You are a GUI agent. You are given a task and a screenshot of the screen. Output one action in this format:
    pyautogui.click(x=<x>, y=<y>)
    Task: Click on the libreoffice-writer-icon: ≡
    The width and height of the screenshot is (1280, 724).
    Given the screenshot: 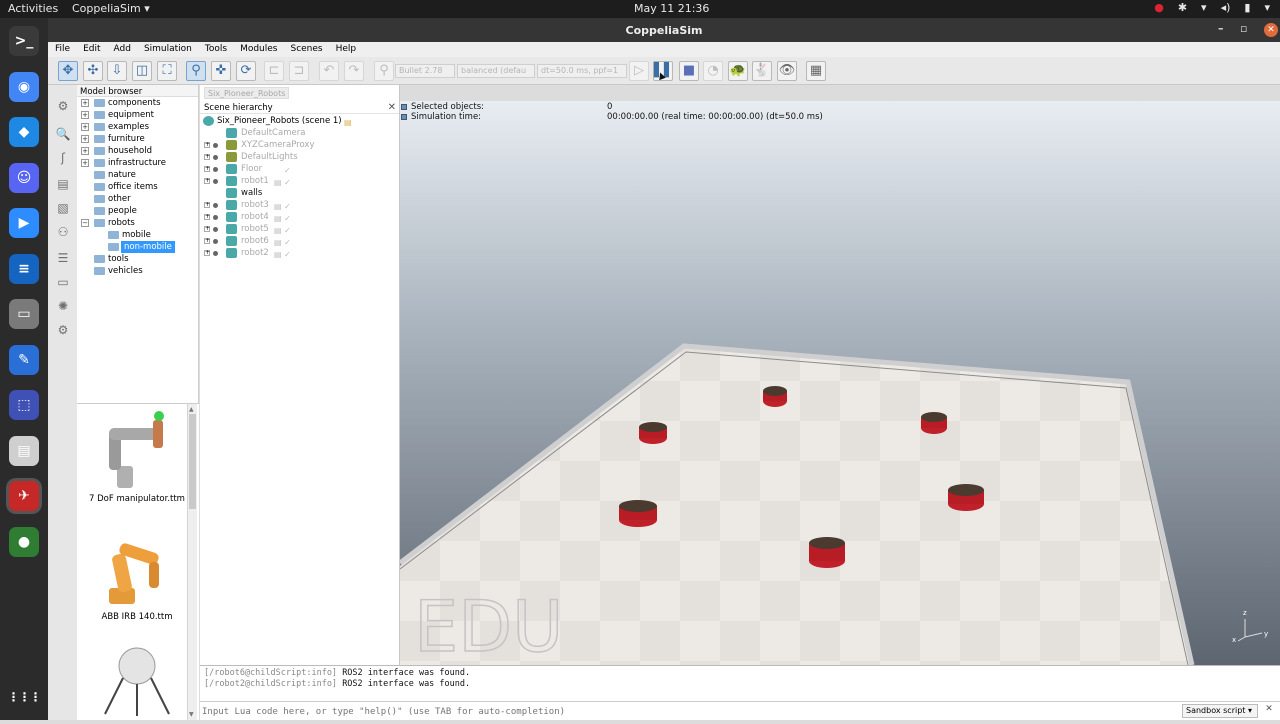 What is the action you would take?
    pyautogui.click(x=24, y=268)
    